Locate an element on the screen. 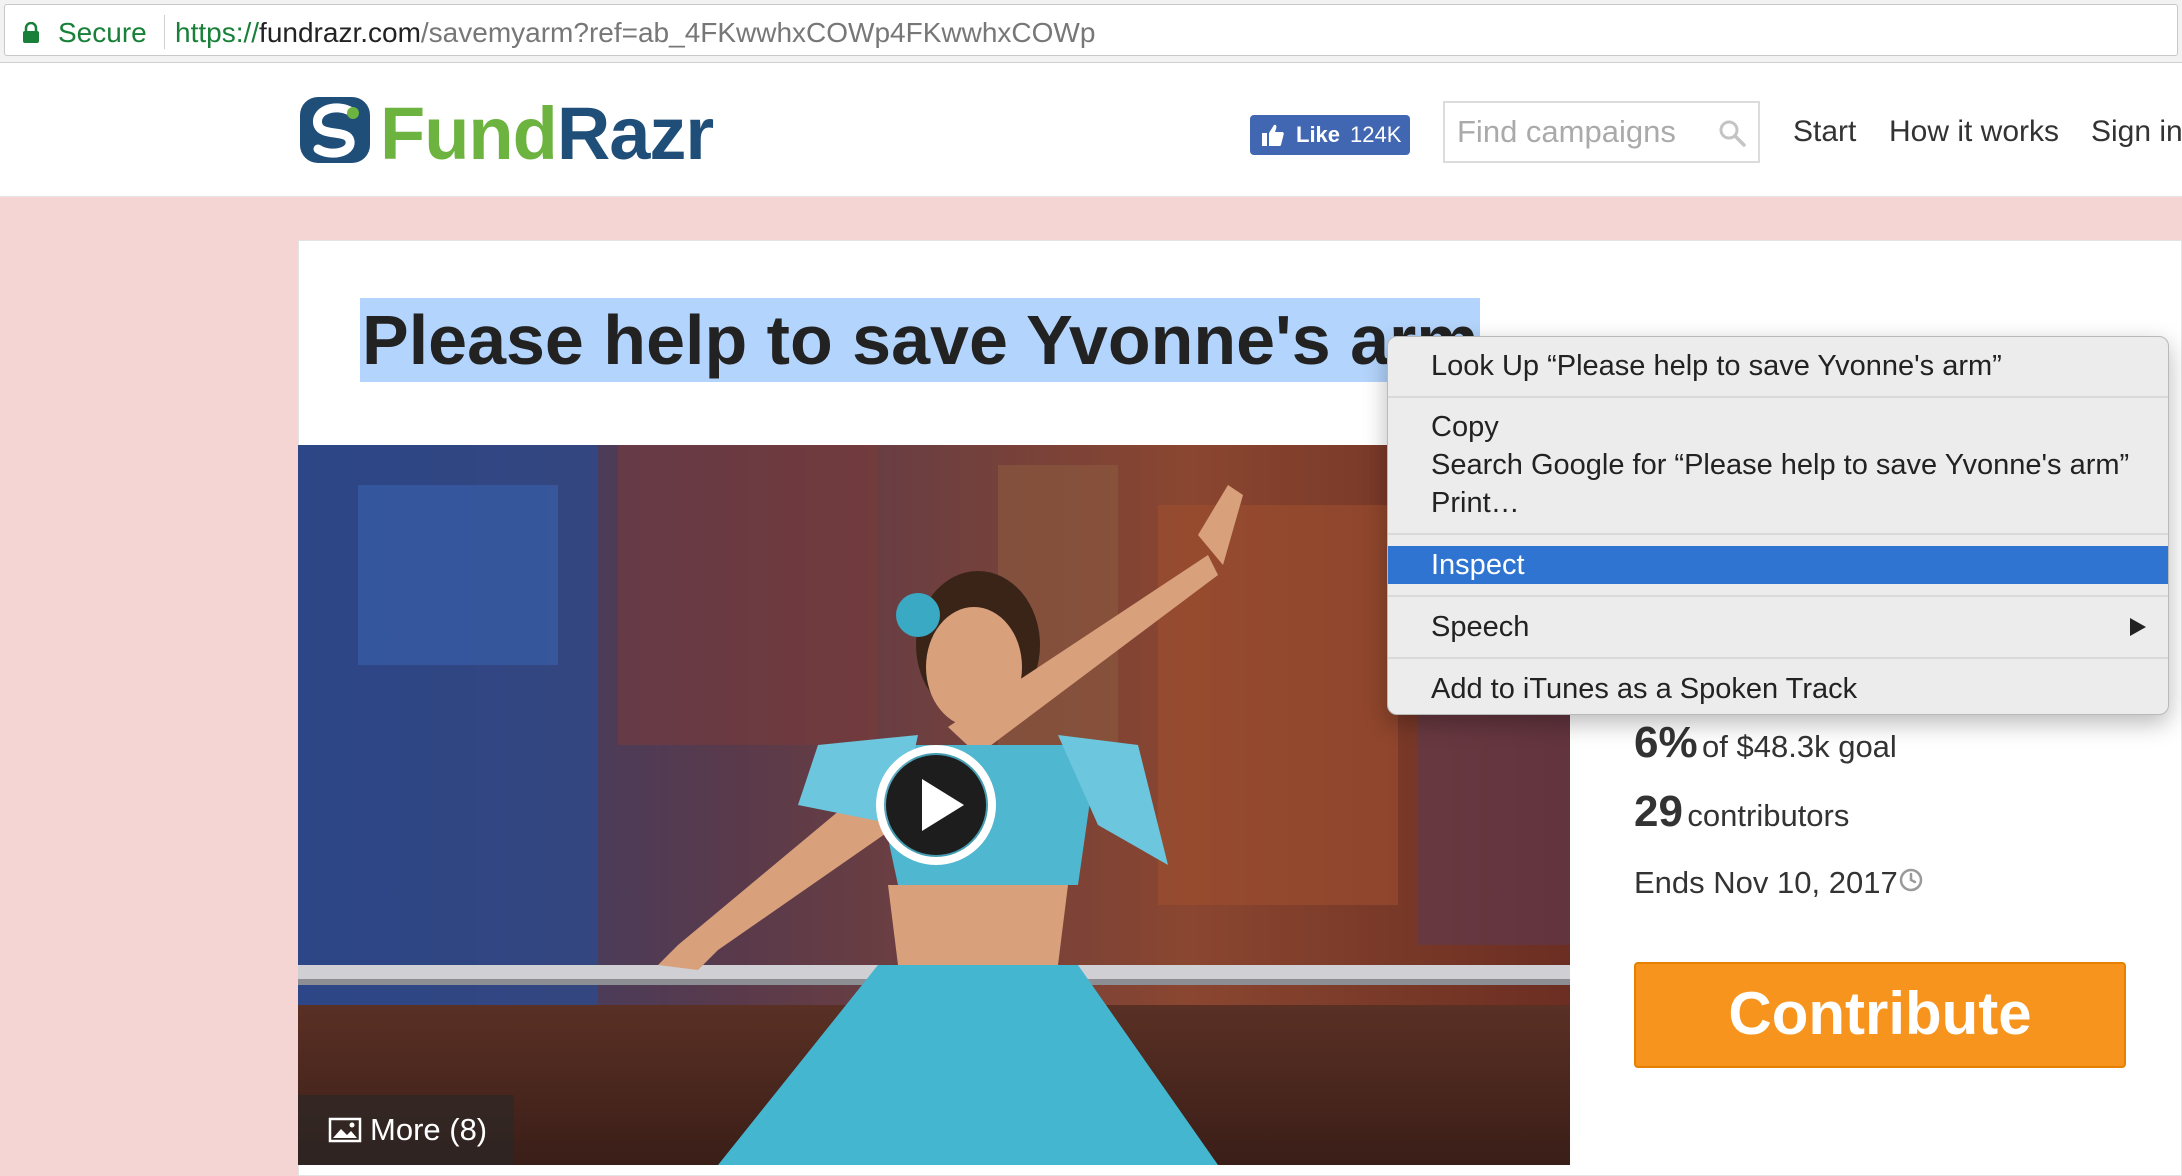 The image size is (2182, 1176). thumbs-up-icon is located at coordinates (1273, 135).